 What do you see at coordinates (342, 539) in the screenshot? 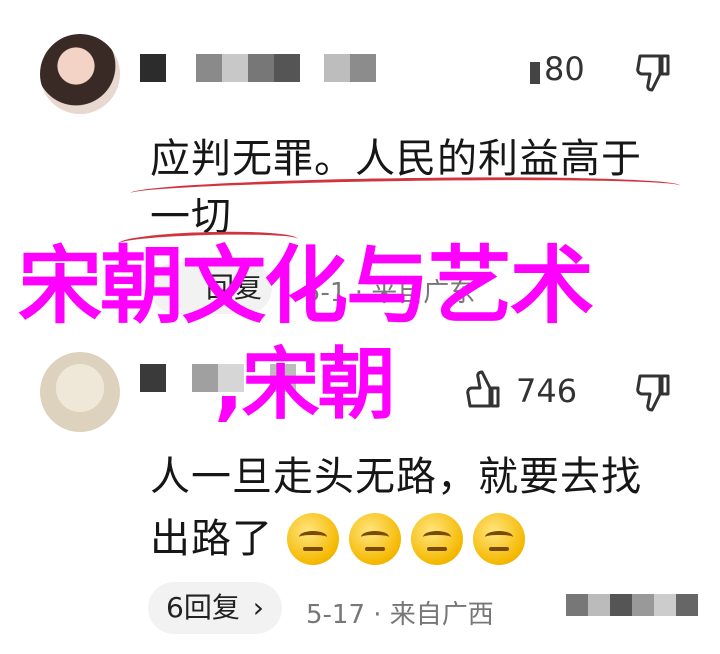
I see `comment-text-line2-row: 出路了` at bounding box center [342, 539].